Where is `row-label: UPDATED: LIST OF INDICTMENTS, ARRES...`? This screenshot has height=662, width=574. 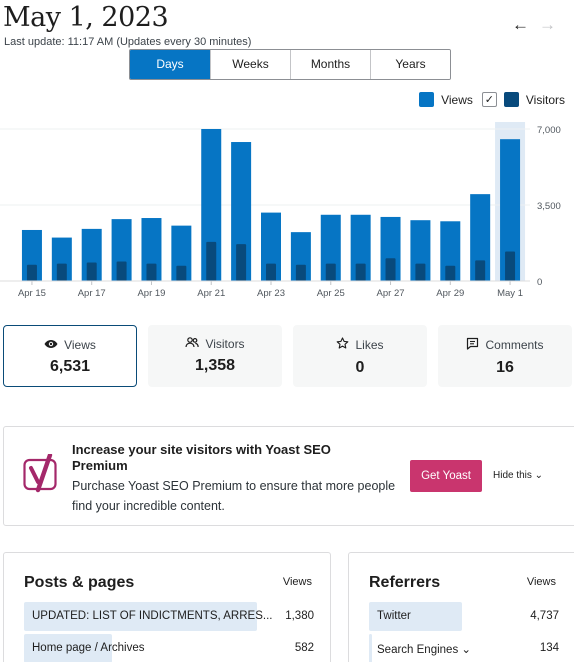 row-label: UPDATED: LIST OF INDICTMENTS, ARRES... is located at coordinates (152, 616).